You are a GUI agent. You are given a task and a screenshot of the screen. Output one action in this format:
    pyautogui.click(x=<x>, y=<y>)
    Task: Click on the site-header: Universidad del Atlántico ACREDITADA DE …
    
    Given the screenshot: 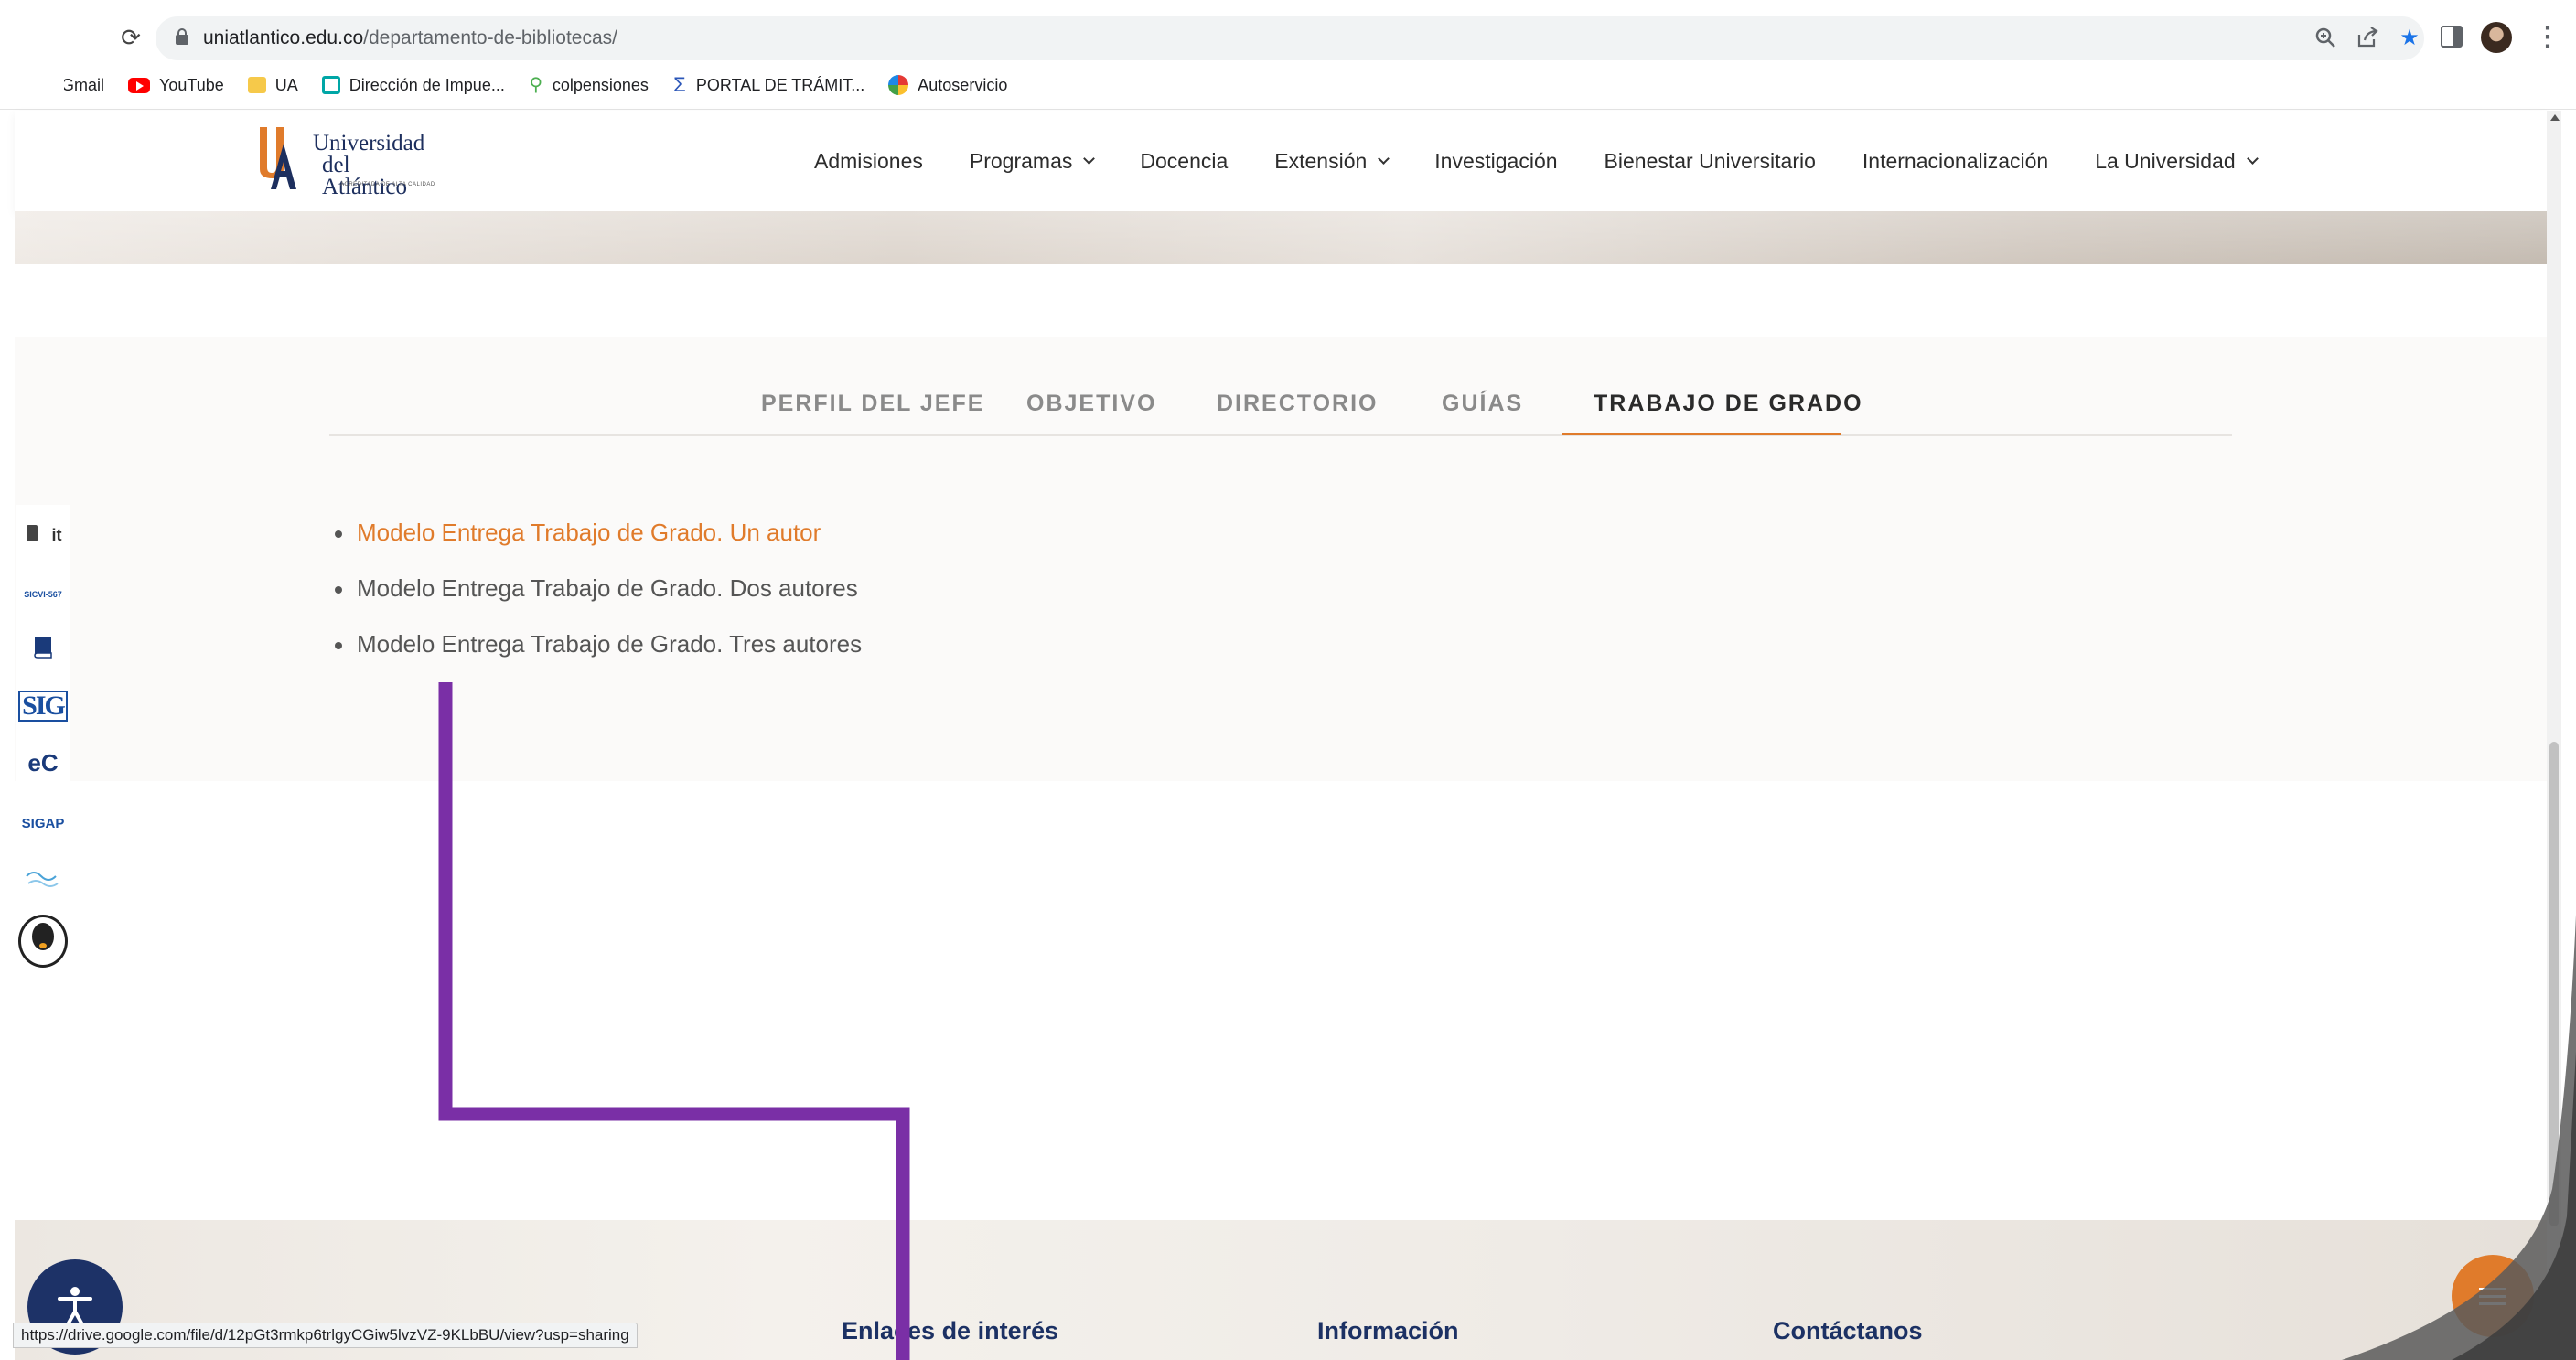 What is the action you would take?
    pyautogui.click(x=1281, y=161)
    